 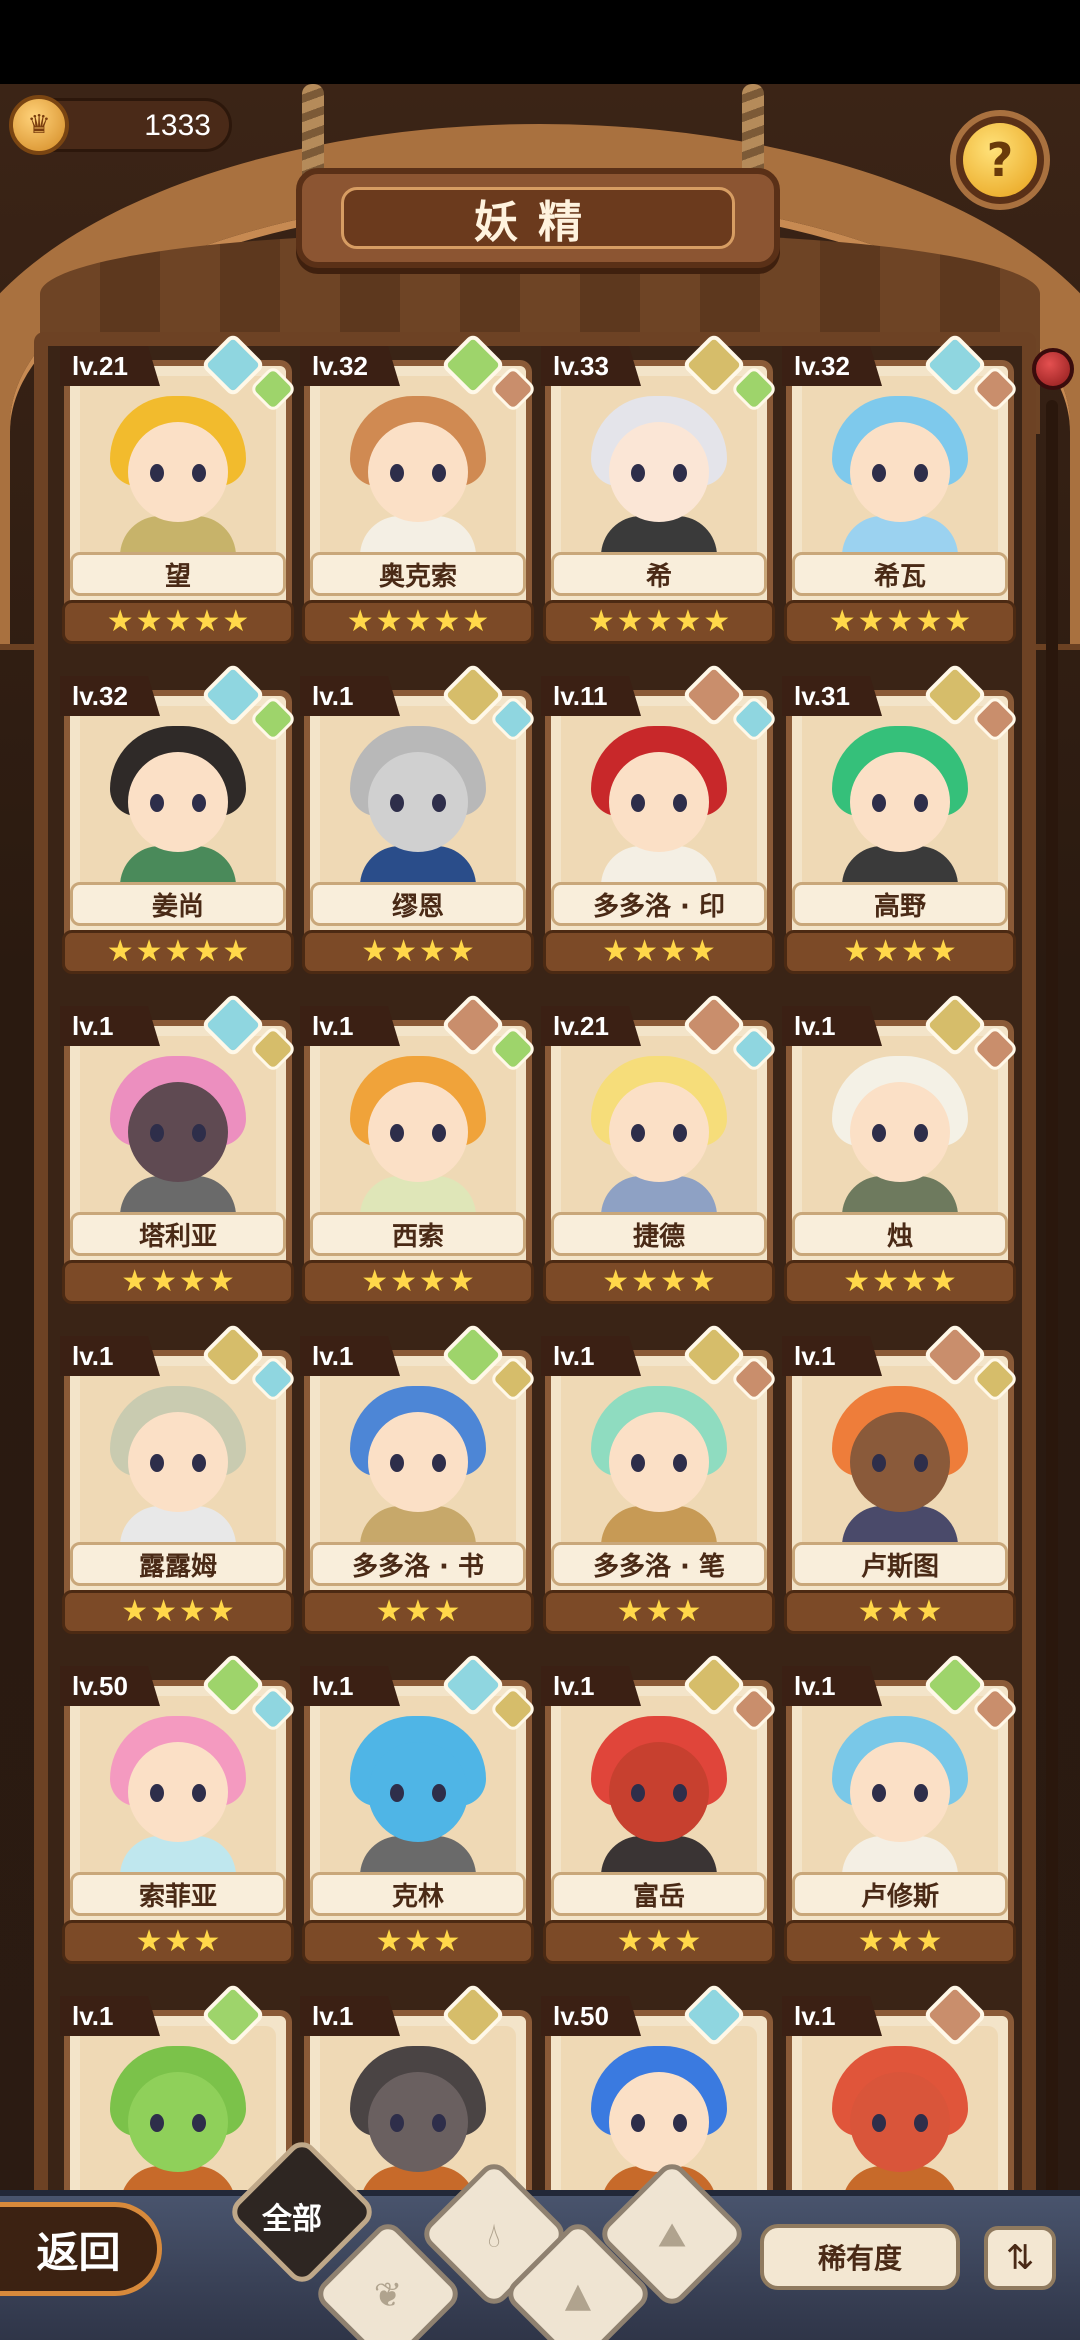 I want to click on fairy-card: lv.32 希瓦 ★ ★ ★ ★ ★, so click(x=901, y=491).